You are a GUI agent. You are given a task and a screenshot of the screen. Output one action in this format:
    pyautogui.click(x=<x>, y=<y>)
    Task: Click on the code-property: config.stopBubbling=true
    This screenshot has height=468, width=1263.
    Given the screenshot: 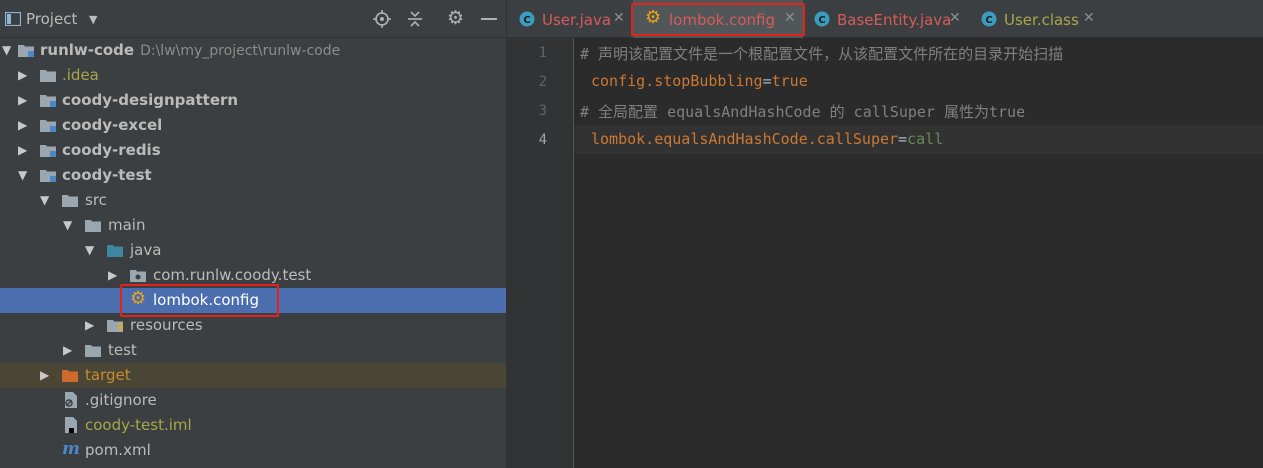 What is the action you would take?
    pyautogui.click(x=699, y=81)
    